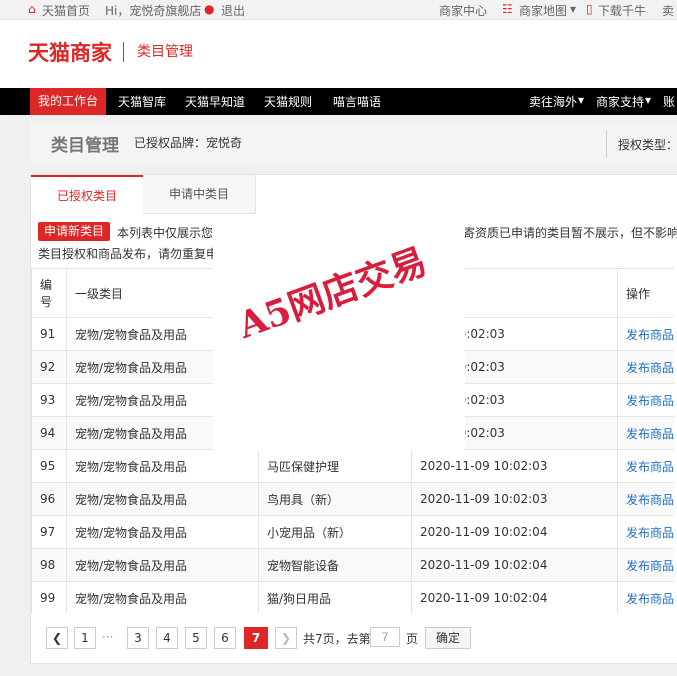 This screenshot has height=676, width=677. What do you see at coordinates (669, 101) in the screenshot?
I see `nav-item-account: 账` at bounding box center [669, 101].